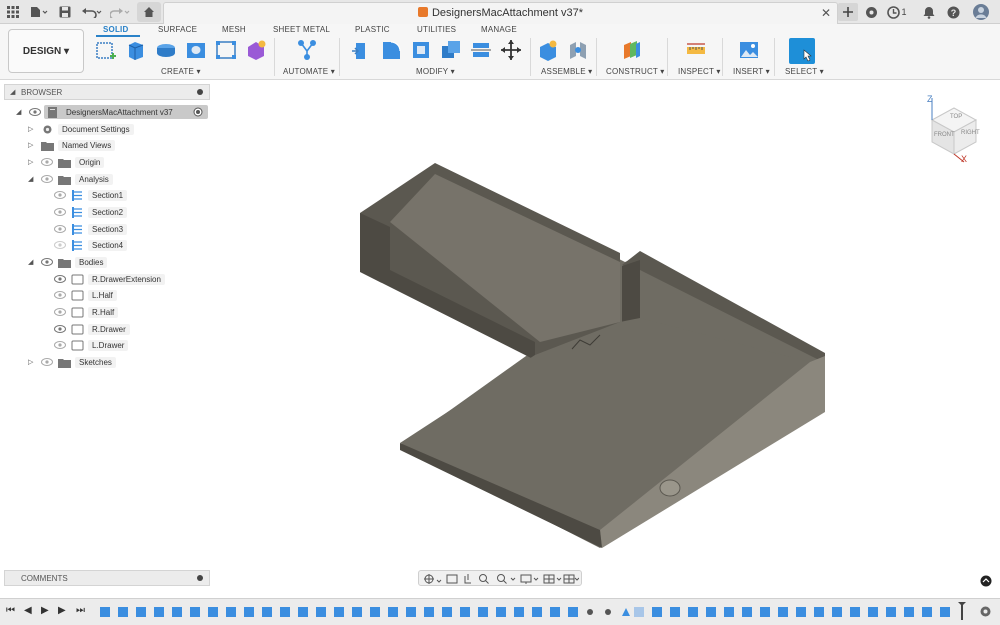  I want to click on tab-solid: SOLID, so click(115, 29).